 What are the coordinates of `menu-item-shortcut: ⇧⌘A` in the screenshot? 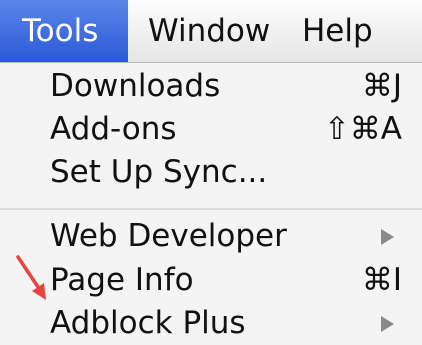 It's located at (362, 129).